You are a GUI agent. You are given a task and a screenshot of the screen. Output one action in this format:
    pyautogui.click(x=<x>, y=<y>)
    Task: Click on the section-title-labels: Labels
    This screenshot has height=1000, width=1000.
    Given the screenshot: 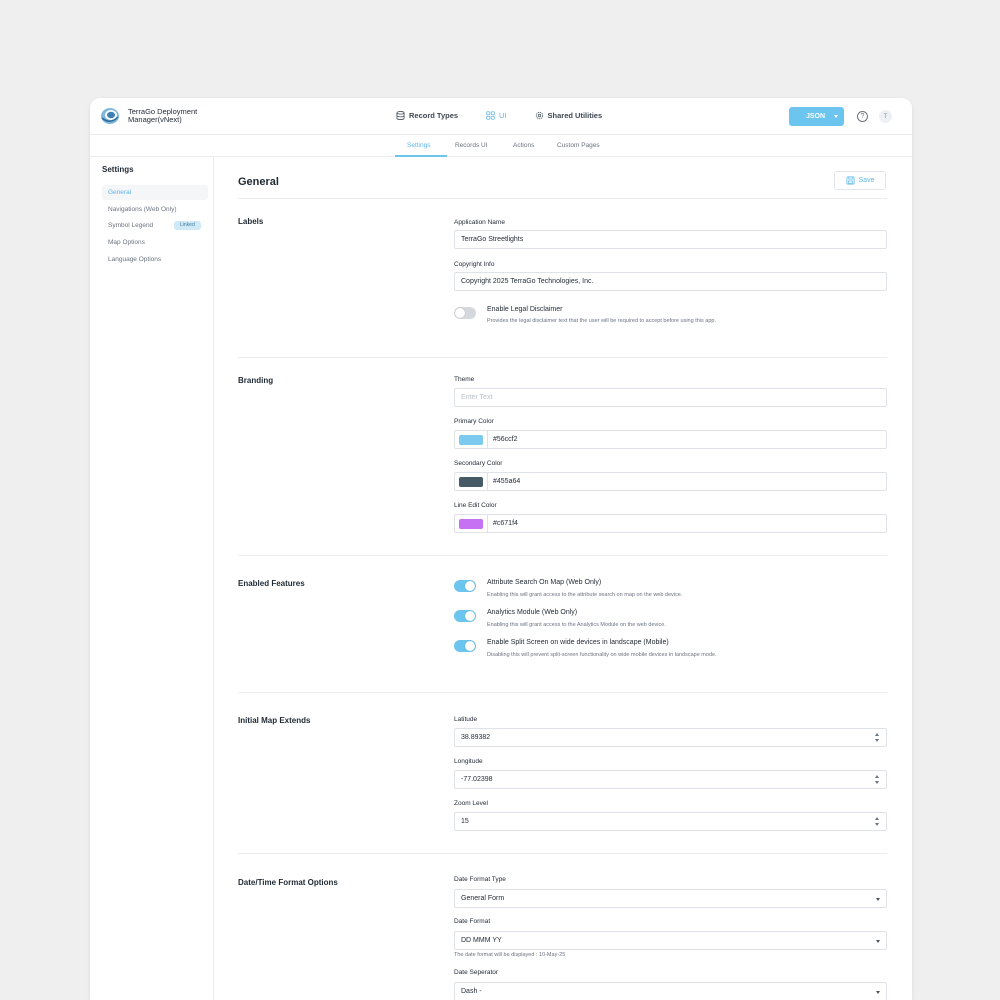 What is the action you would take?
    pyautogui.click(x=251, y=221)
    